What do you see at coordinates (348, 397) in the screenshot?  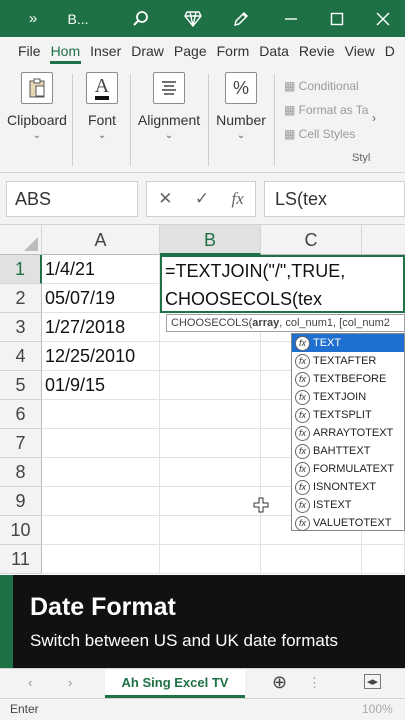 I see `autocomplete-item: fx TEXTJOIN` at bounding box center [348, 397].